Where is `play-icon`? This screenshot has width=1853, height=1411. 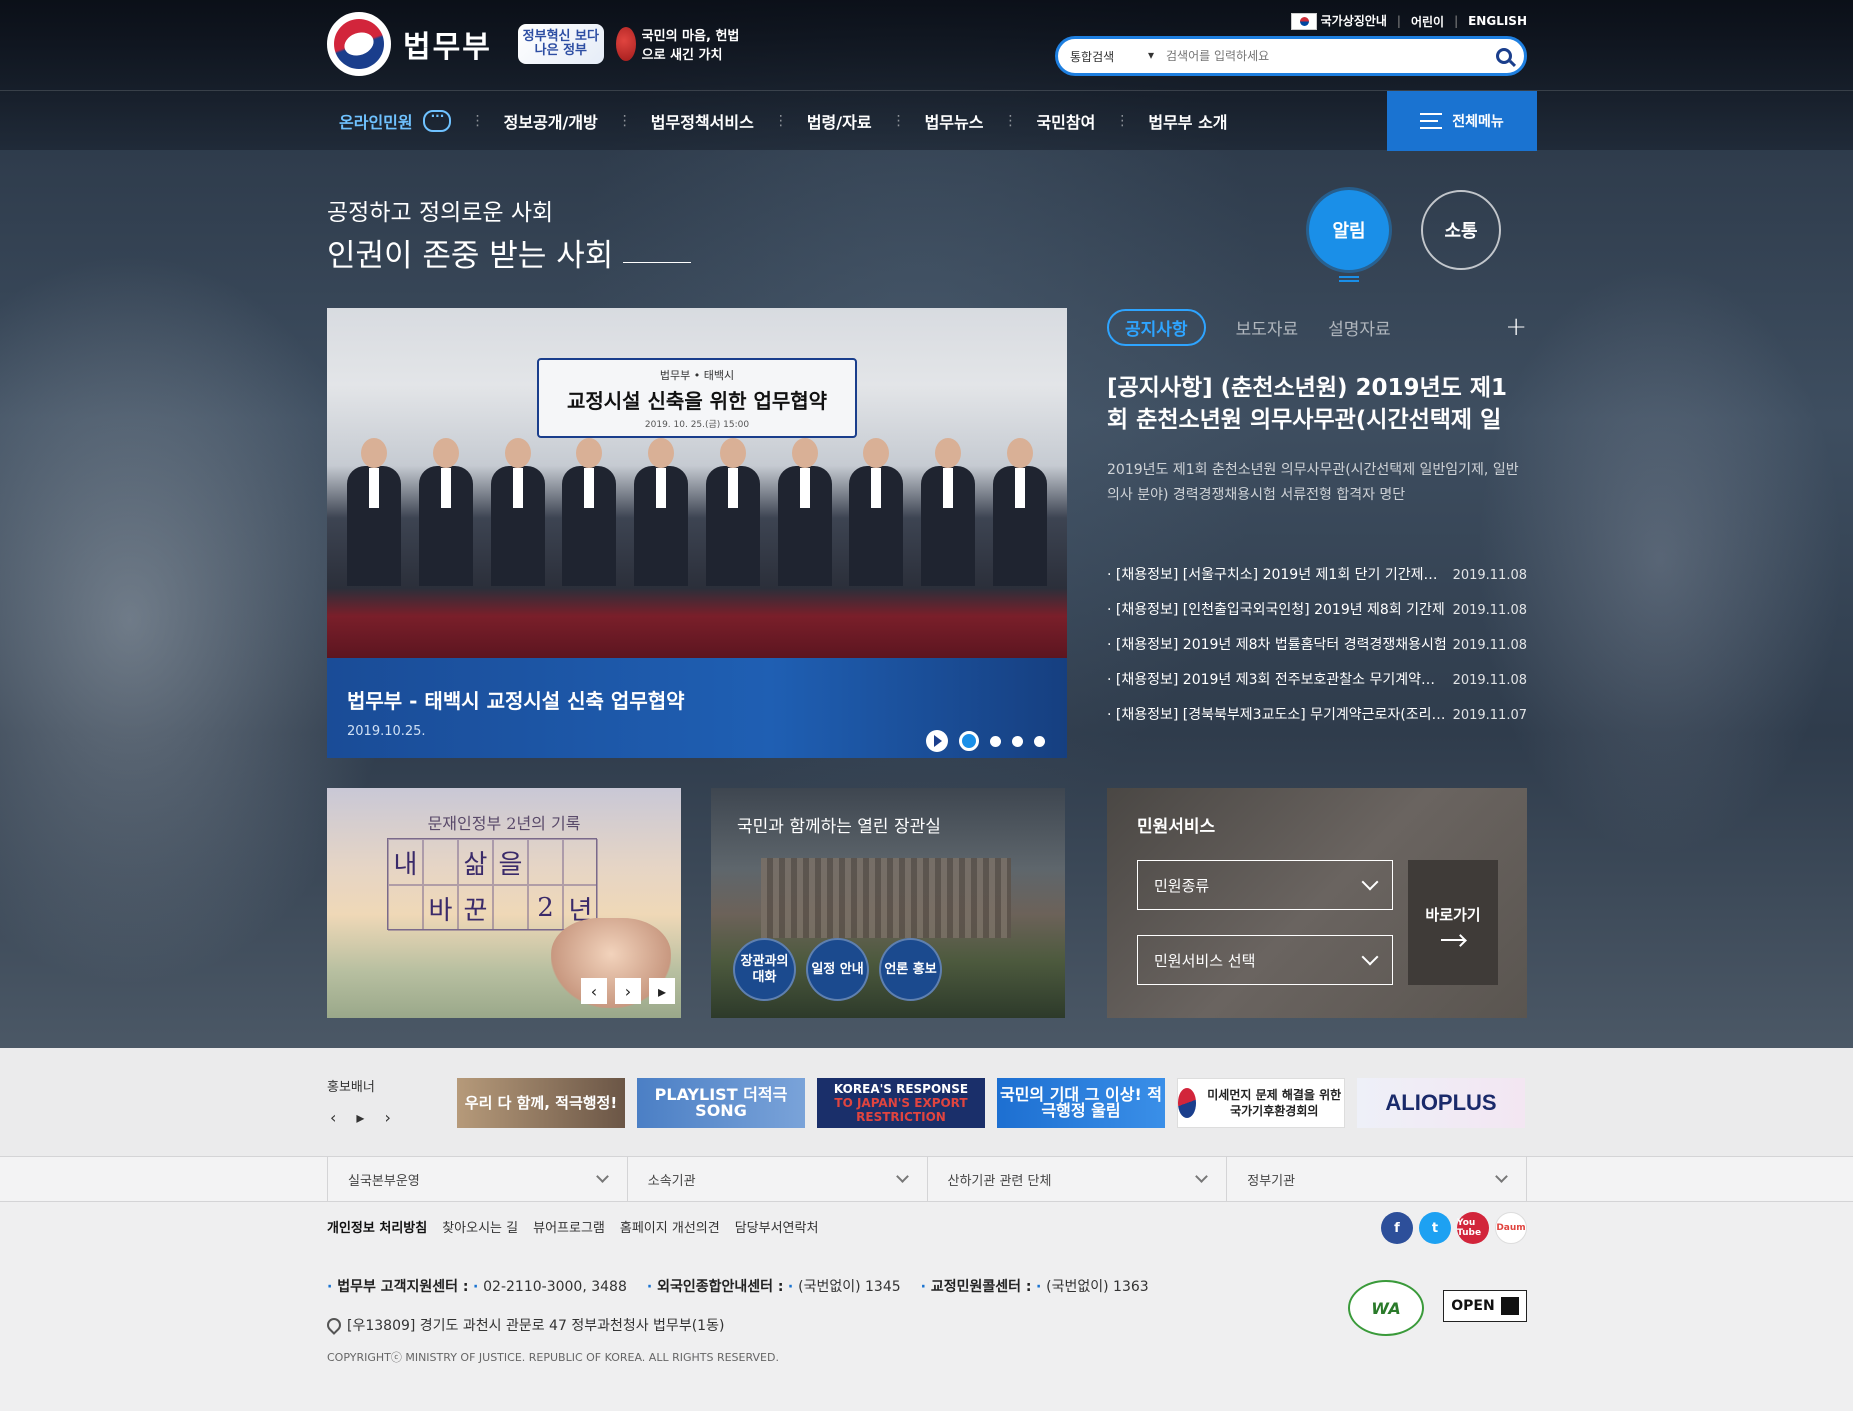
play-icon is located at coordinates (937, 741).